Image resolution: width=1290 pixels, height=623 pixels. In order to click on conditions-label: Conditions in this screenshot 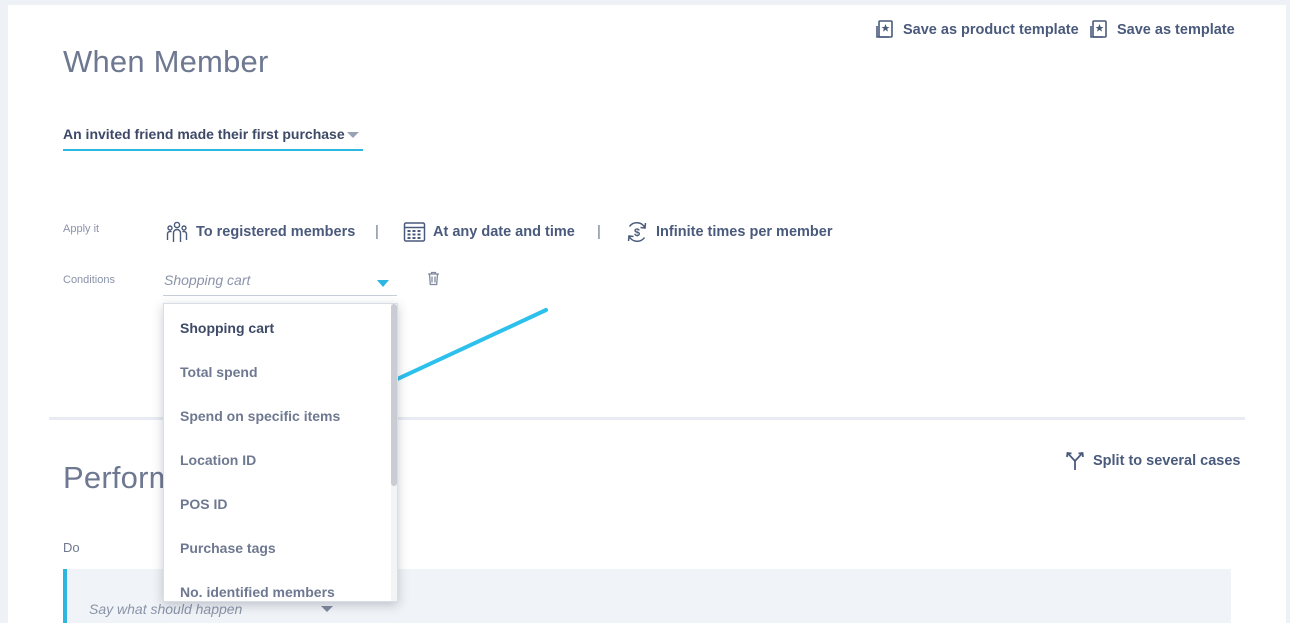, I will do `click(89, 280)`.